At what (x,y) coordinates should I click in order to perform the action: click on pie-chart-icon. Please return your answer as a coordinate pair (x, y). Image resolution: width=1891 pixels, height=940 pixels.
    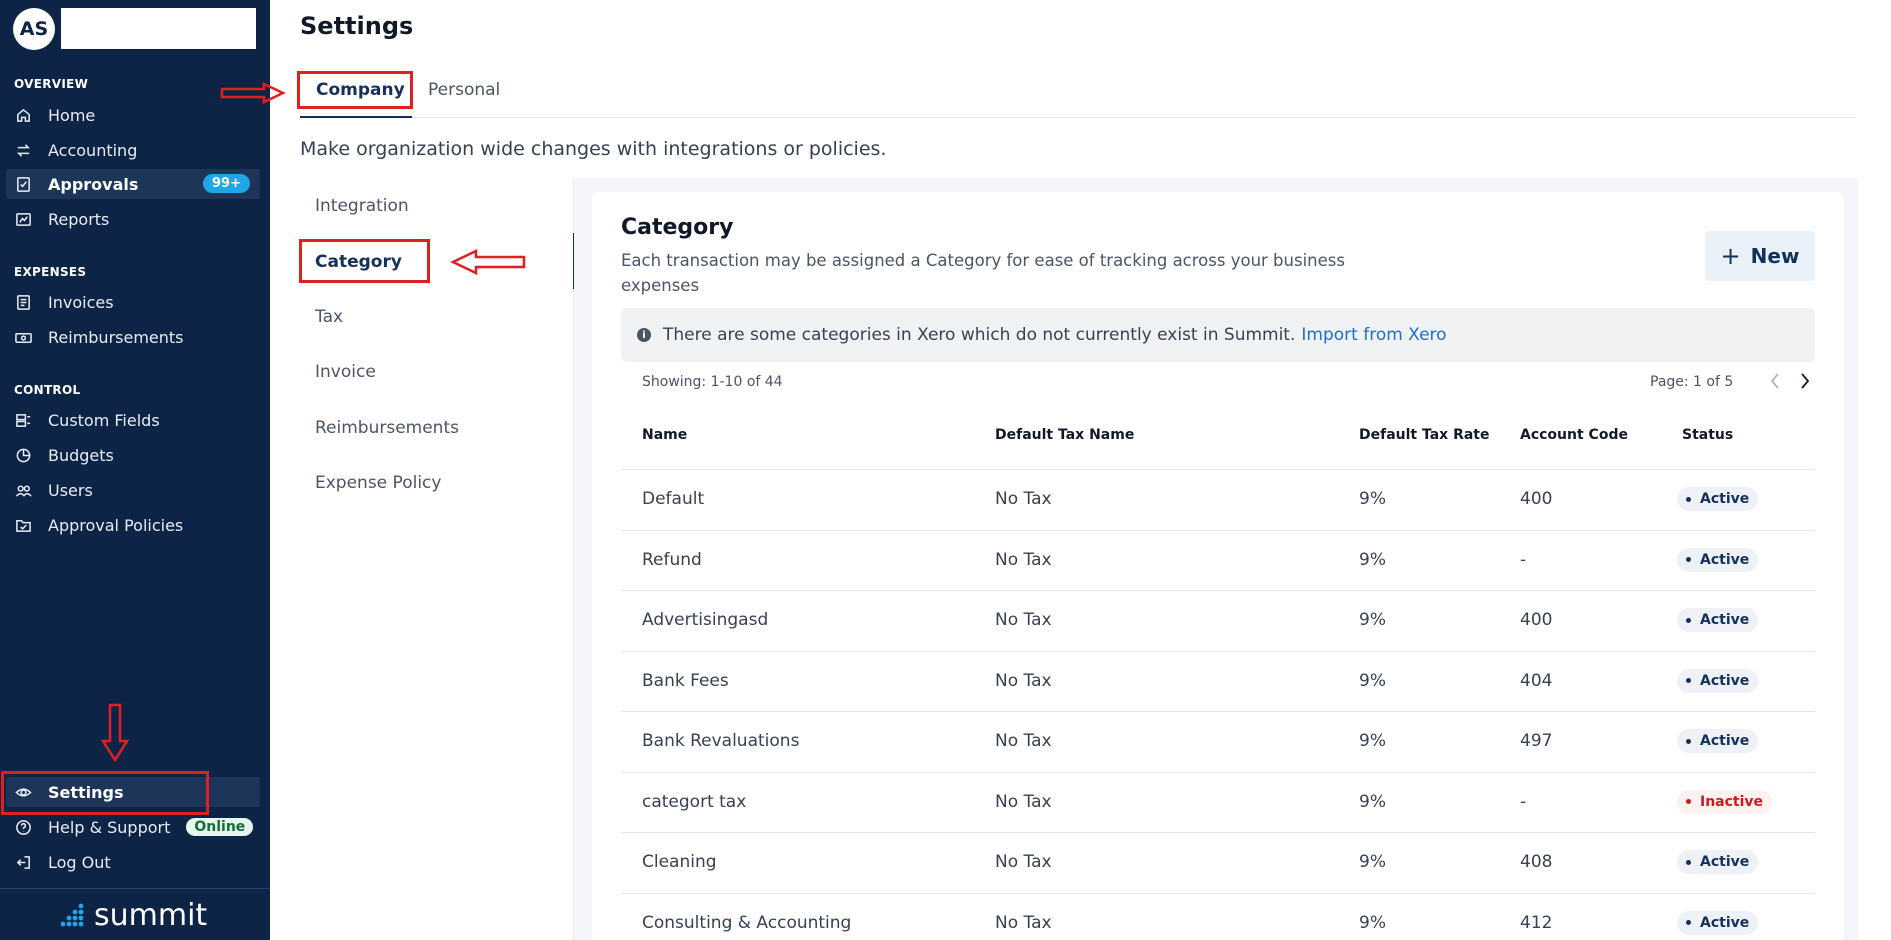
    Looking at the image, I should click on (23, 455).